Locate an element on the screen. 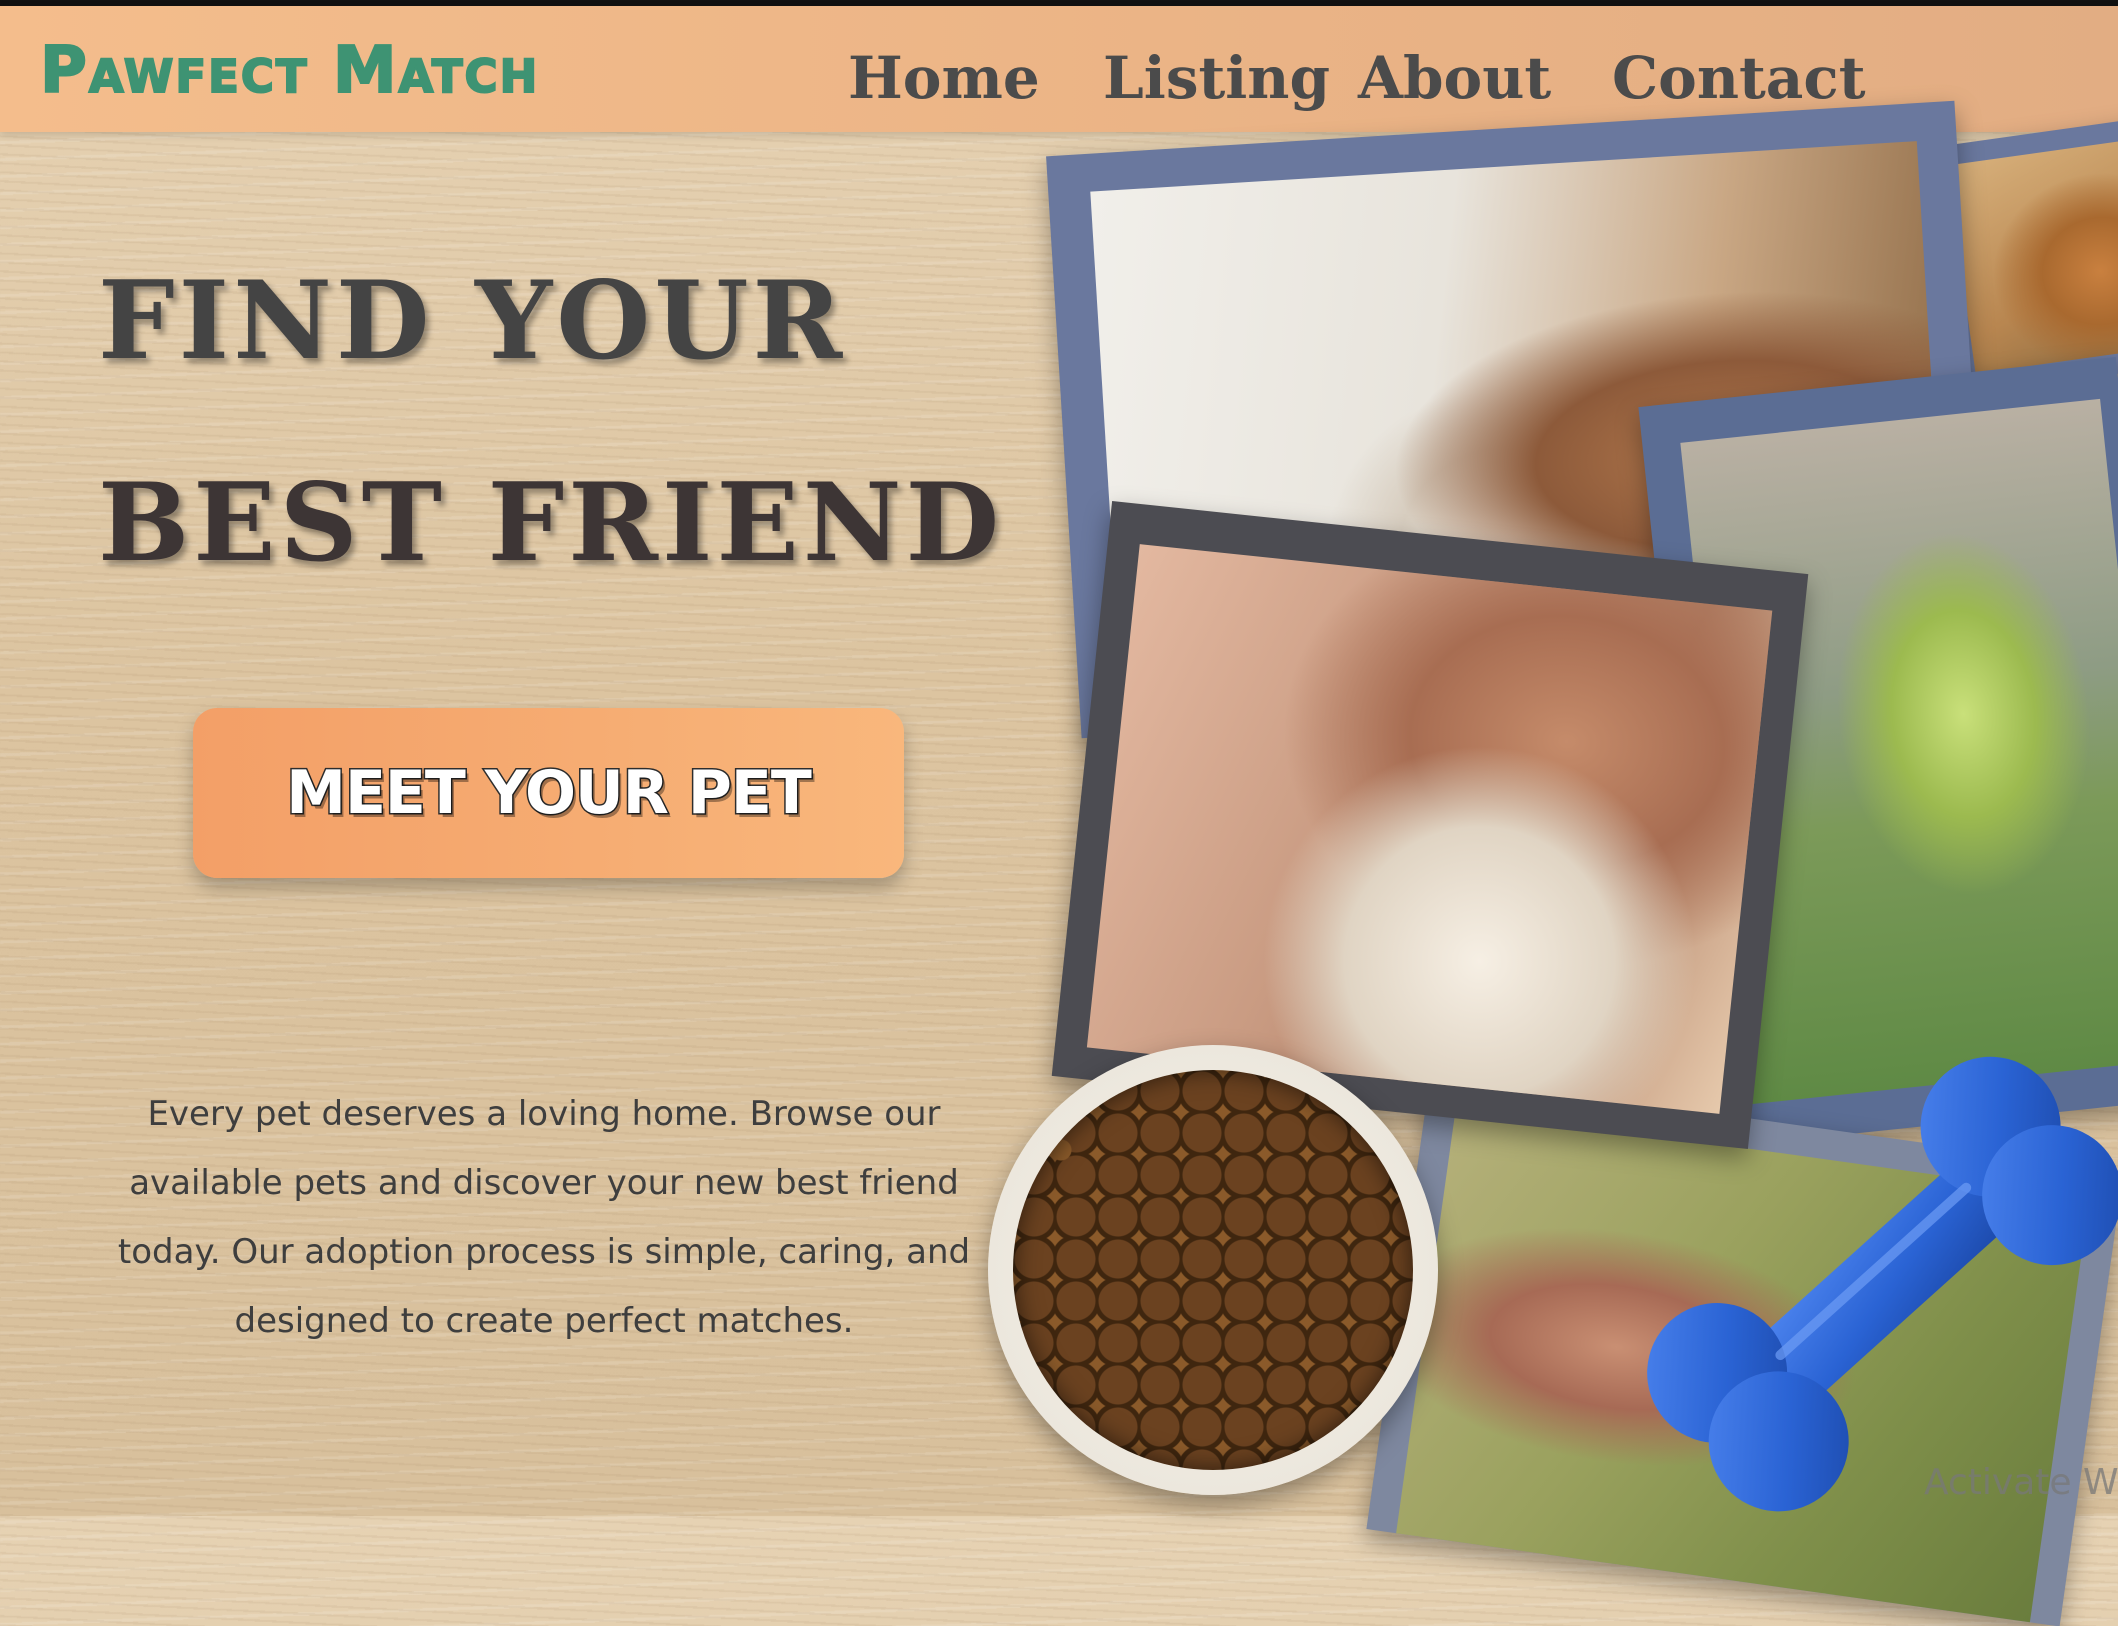 This screenshot has height=1626, width=2118. nav-link-about: About is located at coordinates (1454, 78).